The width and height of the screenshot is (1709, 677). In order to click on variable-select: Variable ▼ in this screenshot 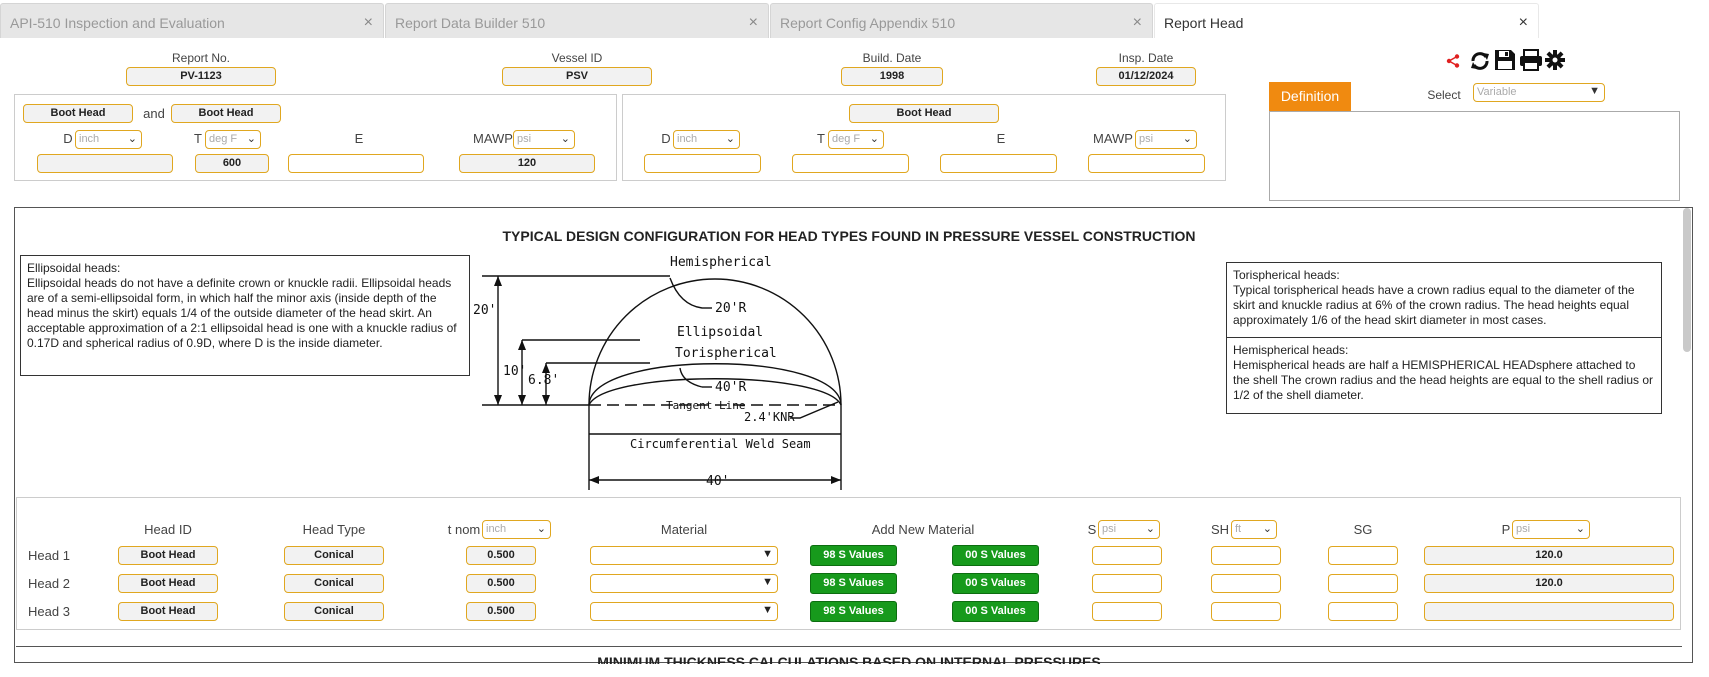, I will do `click(1539, 92)`.